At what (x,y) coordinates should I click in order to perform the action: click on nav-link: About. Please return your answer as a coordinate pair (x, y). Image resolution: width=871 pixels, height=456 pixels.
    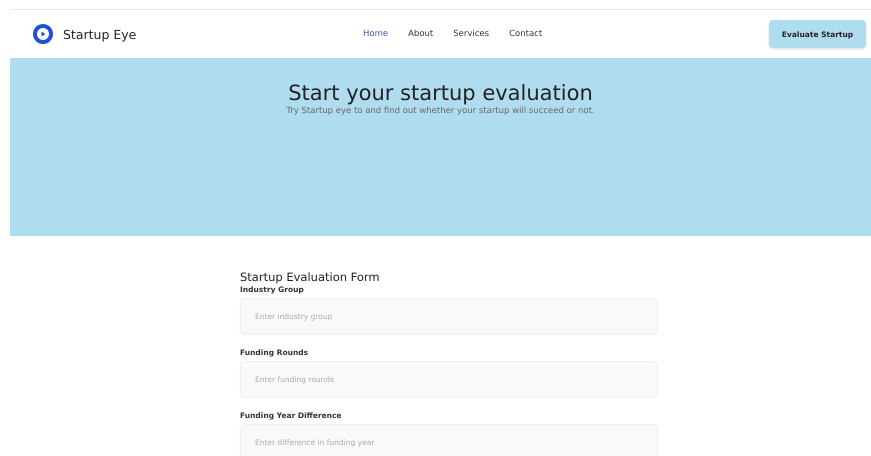
    Looking at the image, I should click on (421, 34).